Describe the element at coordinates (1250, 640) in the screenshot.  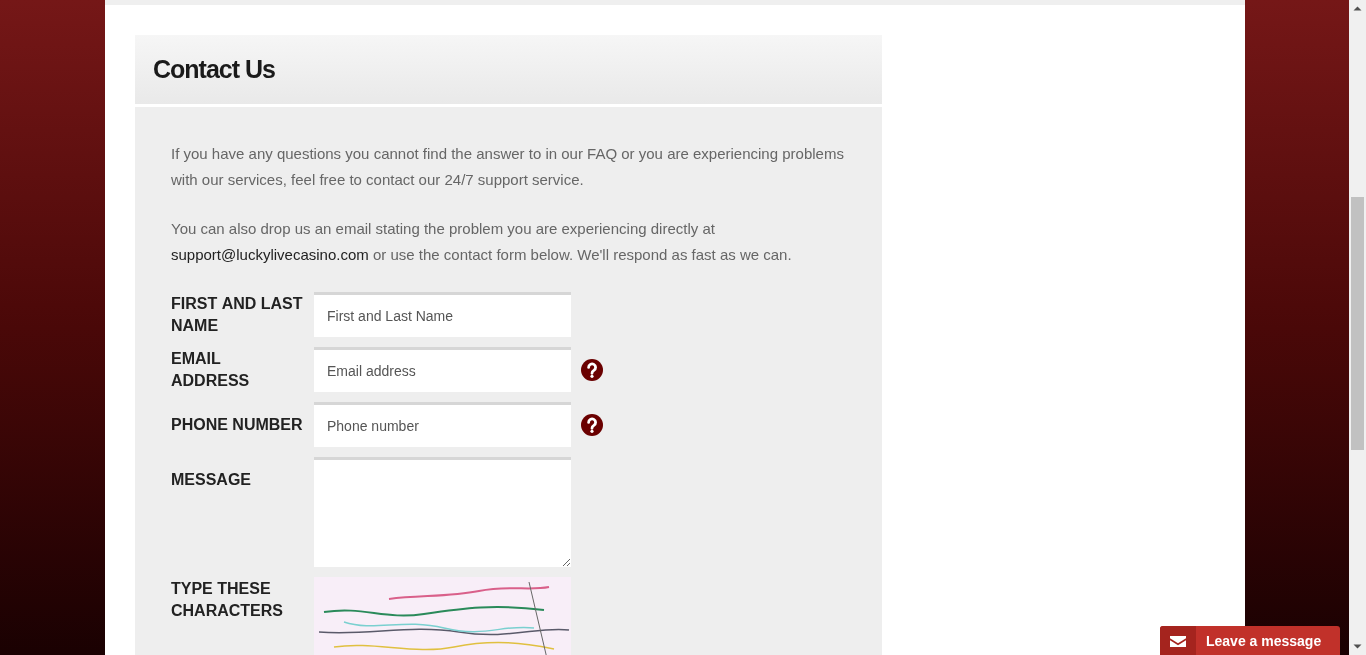
I see `leave-message-button: Leave a message` at that location.